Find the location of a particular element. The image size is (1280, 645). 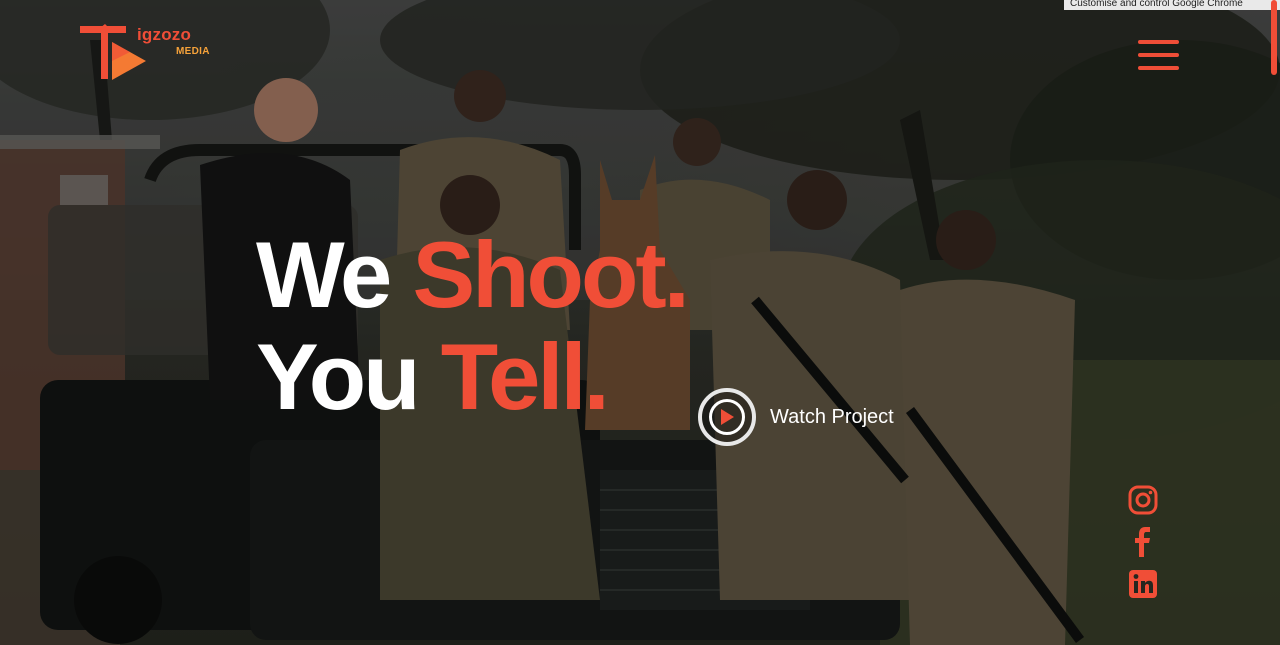

watch-play-inner is located at coordinates (727, 417).